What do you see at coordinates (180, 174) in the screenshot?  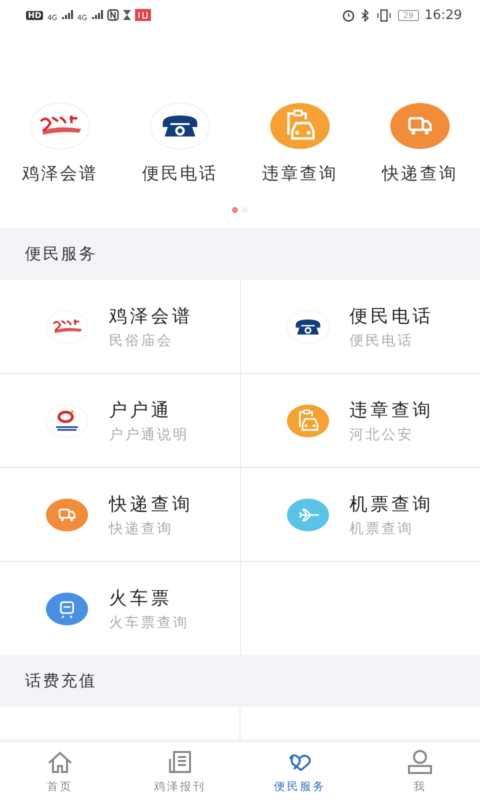 I see `shortcut-label: 便民电话` at bounding box center [180, 174].